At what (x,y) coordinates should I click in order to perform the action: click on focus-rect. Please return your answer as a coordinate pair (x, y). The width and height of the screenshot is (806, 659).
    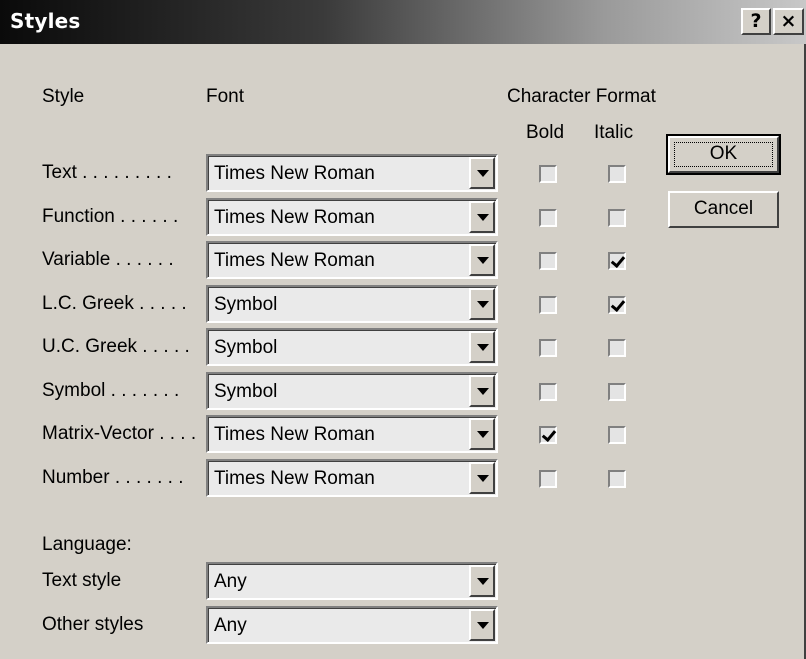
    Looking at the image, I should click on (723, 154).